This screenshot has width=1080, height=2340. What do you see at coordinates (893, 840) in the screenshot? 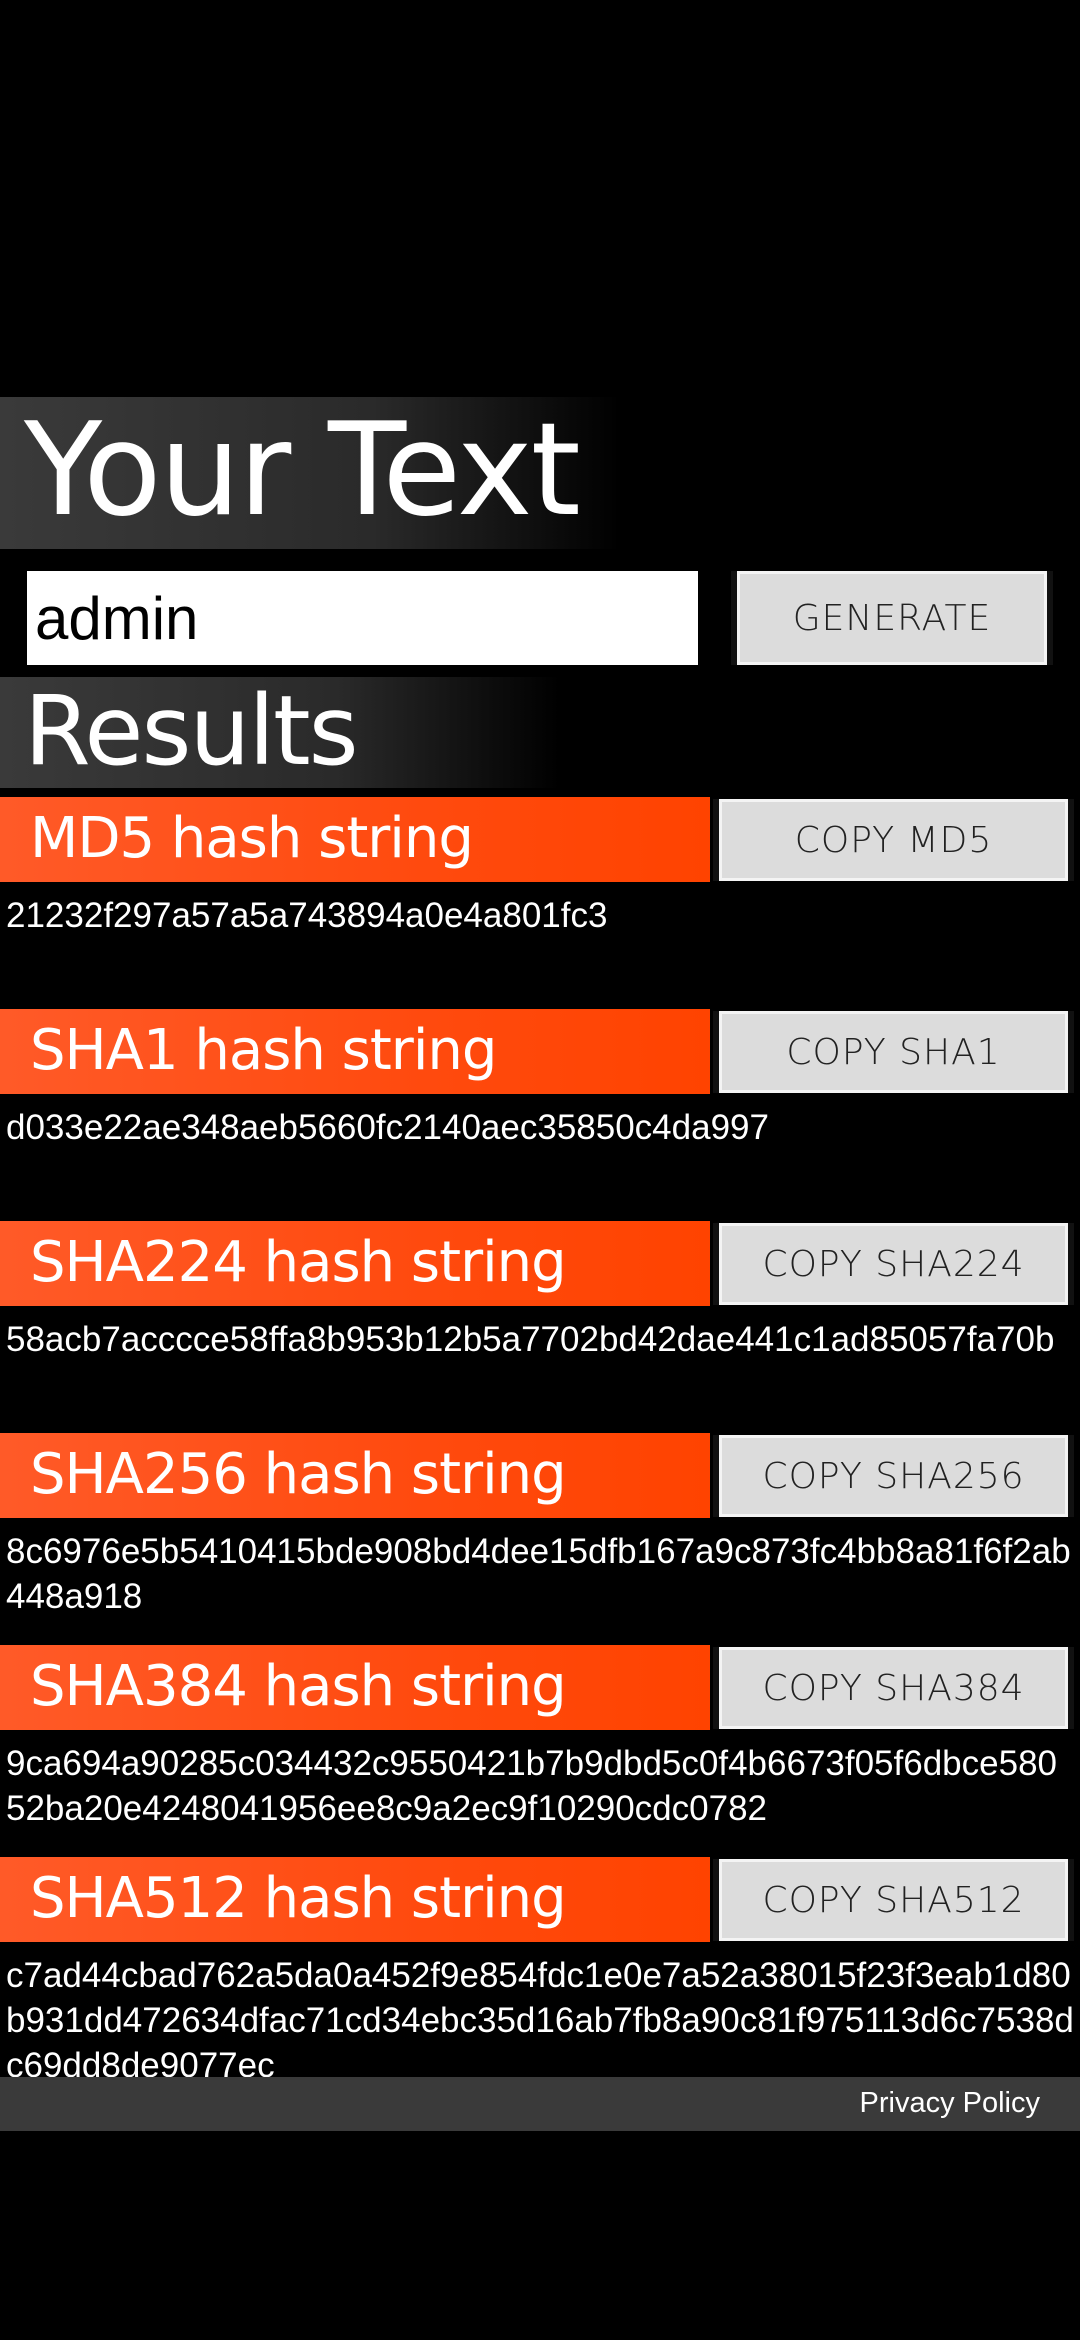
I see `copy-md5-button: COPY MD5` at bounding box center [893, 840].